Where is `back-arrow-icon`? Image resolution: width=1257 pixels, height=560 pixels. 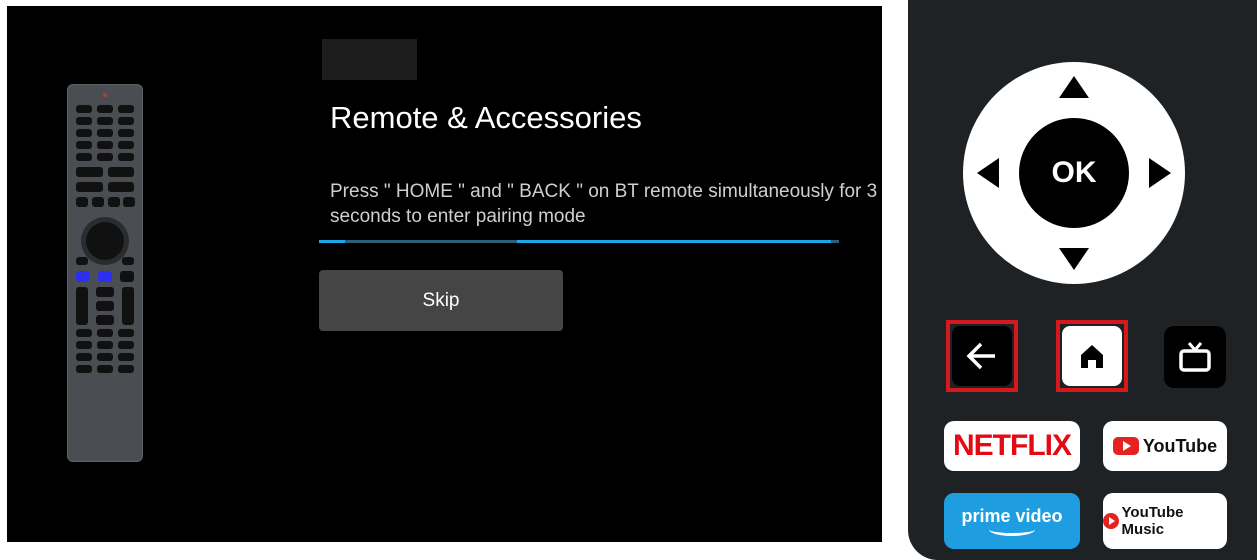 back-arrow-icon is located at coordinates (980, 356).